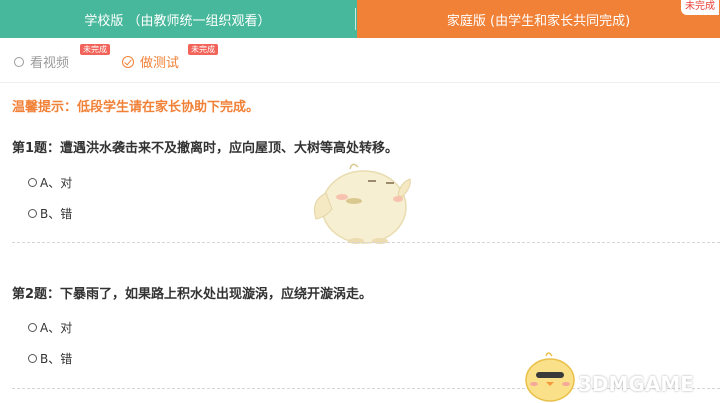 Image resolution: width=720 pixels, height=403 pixels. I want to click on watermark-text: 3DMGAME, so click(636, 384).